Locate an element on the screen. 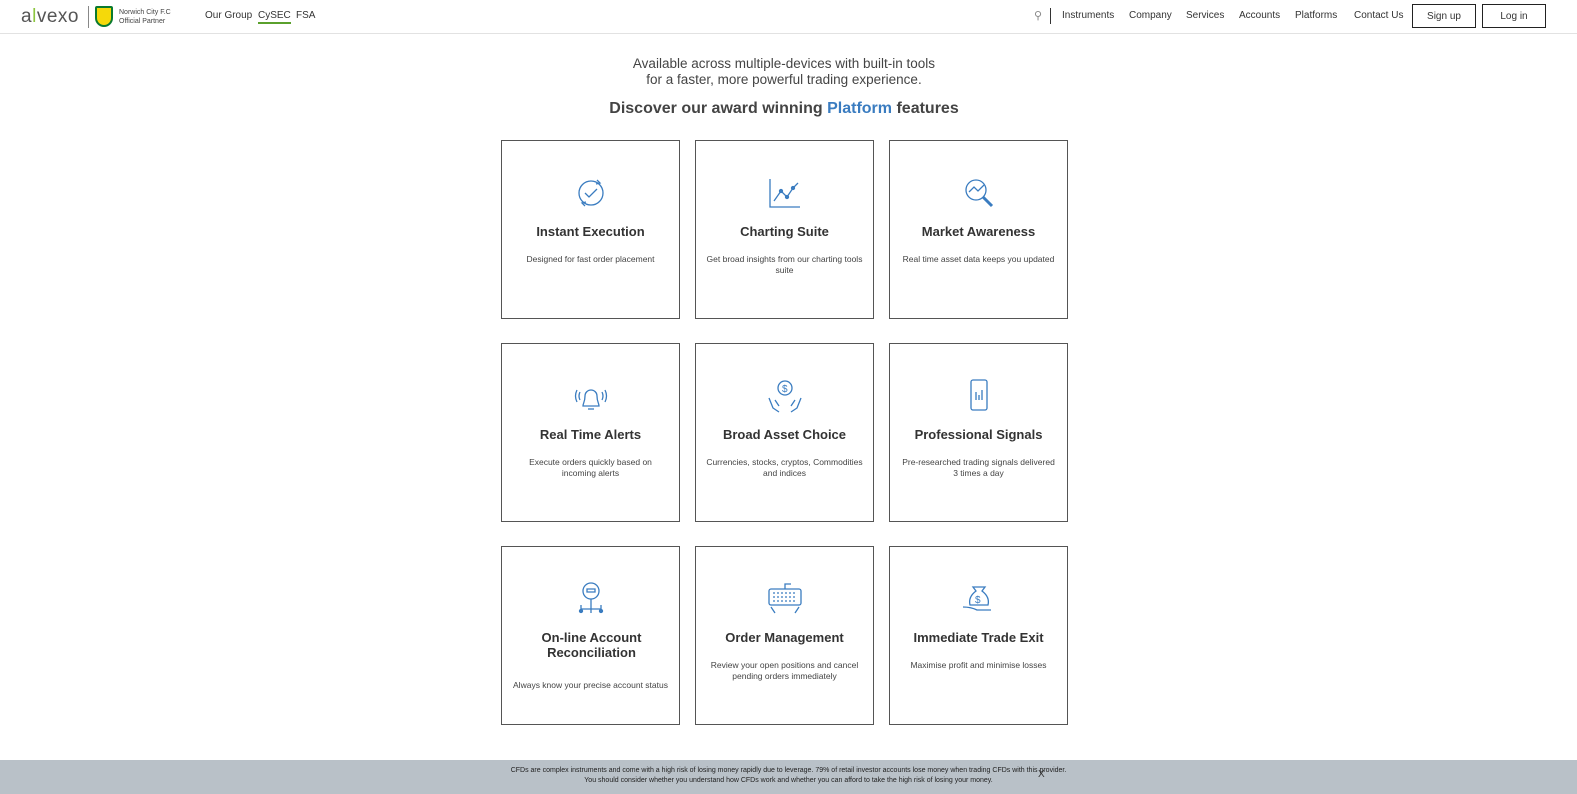  feature-title: Professional Signals is located at coordinates (978, 434).